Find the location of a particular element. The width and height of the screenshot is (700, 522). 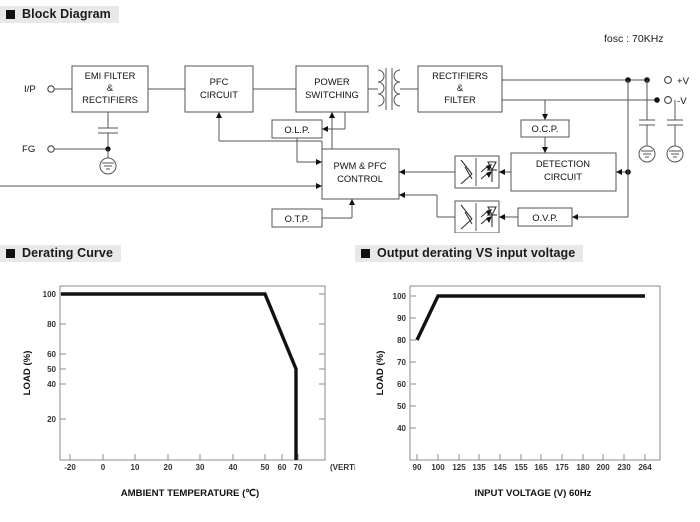

terminal-fg-node is located at coordinates (51, 149).